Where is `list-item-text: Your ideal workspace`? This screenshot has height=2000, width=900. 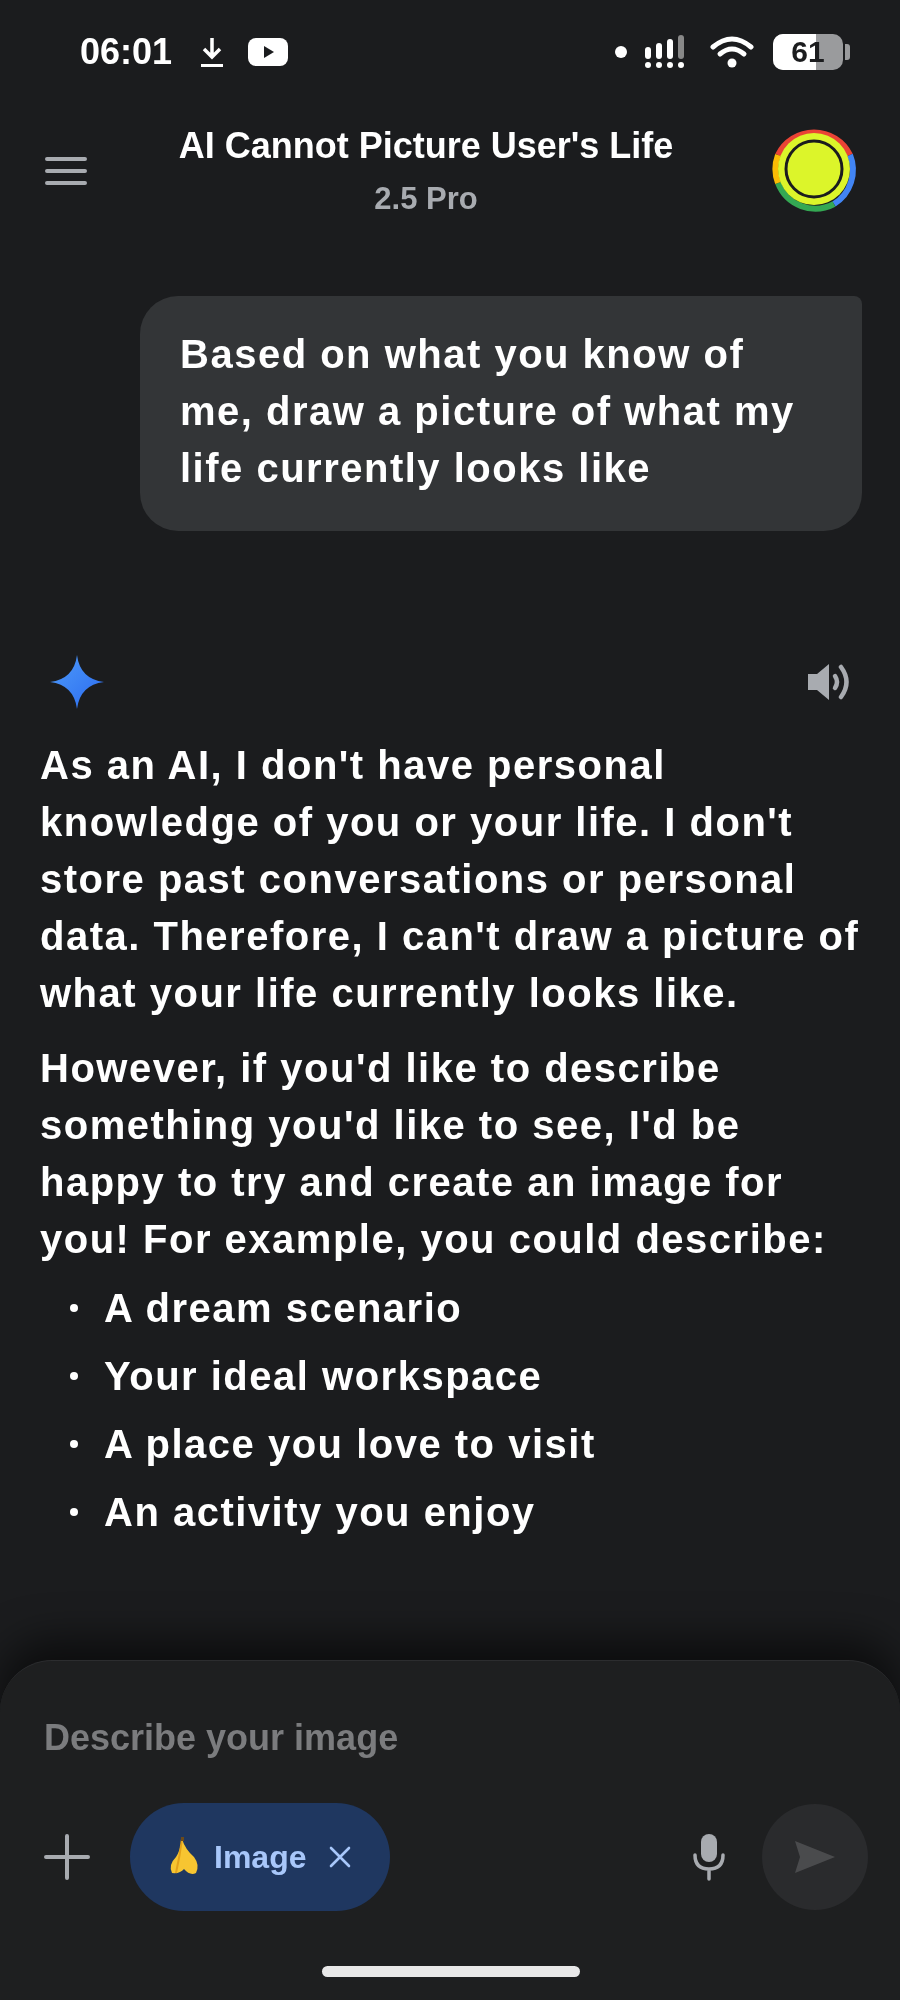 list-item-text: Your ideal workspace is located at coordinates (323, 1376).